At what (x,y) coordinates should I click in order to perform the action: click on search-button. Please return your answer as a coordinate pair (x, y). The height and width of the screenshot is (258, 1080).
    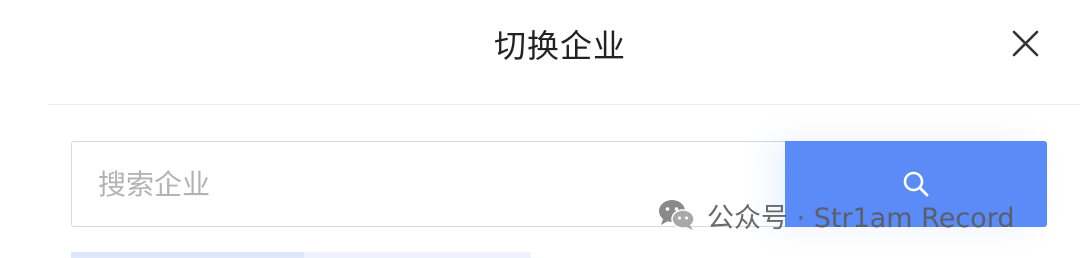
    Looking at the image, I should click on (916, 184).